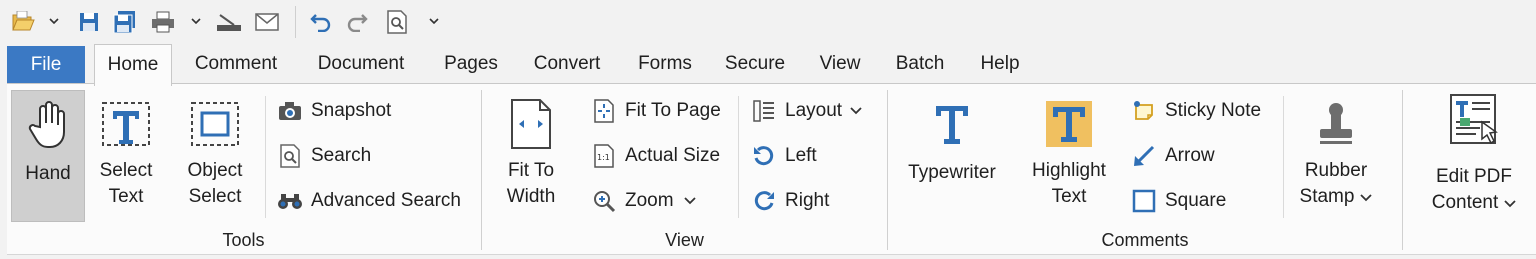 The width and height of the screenshot is (1536, 259). What do you see at coordinates (215, 124) in the screenshot?
I see `object-select-icon` at bounding box center [215, 124].